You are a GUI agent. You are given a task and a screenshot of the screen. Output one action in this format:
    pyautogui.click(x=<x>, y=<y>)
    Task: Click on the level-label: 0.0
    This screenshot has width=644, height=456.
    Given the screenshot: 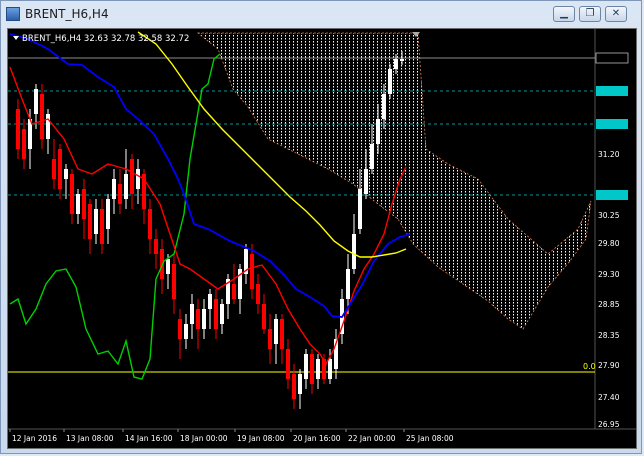 What is the action you would take?
    pyautogui.click(x=589, y=366)
    